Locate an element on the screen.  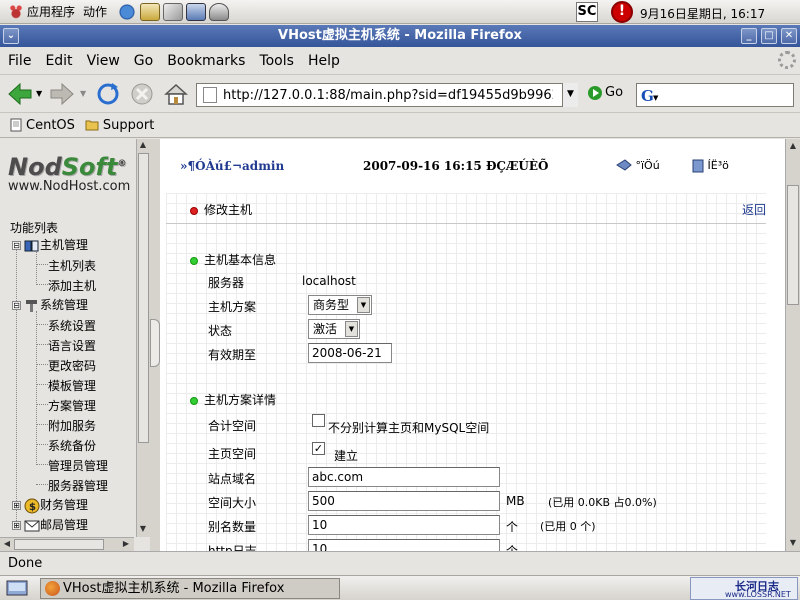
scroll-right-icon: ▶ is located at coordinates (126, 544).